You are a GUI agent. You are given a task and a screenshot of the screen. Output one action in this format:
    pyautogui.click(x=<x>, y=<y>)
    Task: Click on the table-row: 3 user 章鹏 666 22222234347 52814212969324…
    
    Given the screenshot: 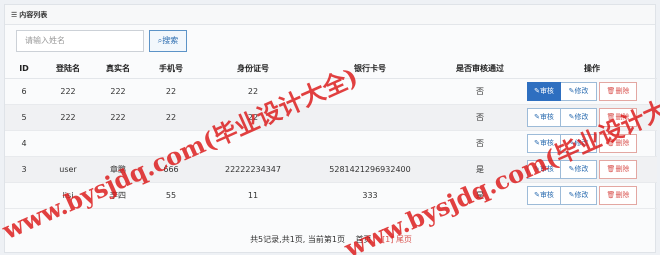 What is the action you would take?
    pyautogui.click(x=331, y=169)
    